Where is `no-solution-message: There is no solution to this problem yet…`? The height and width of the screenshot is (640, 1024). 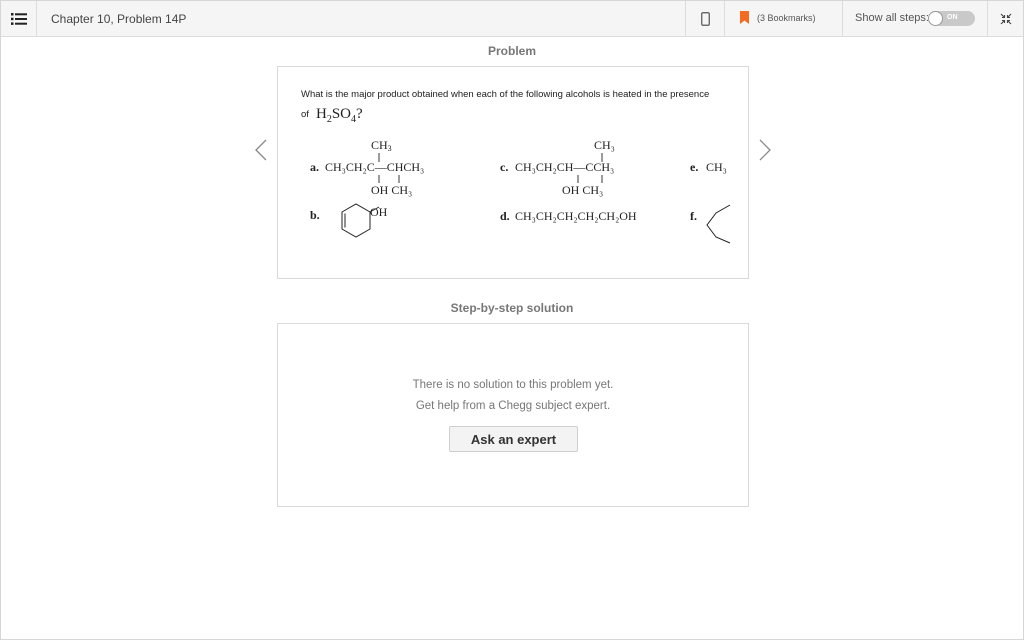 no-solution-message: There is no solution to this problem yet… is located at coordinates (513, 385).